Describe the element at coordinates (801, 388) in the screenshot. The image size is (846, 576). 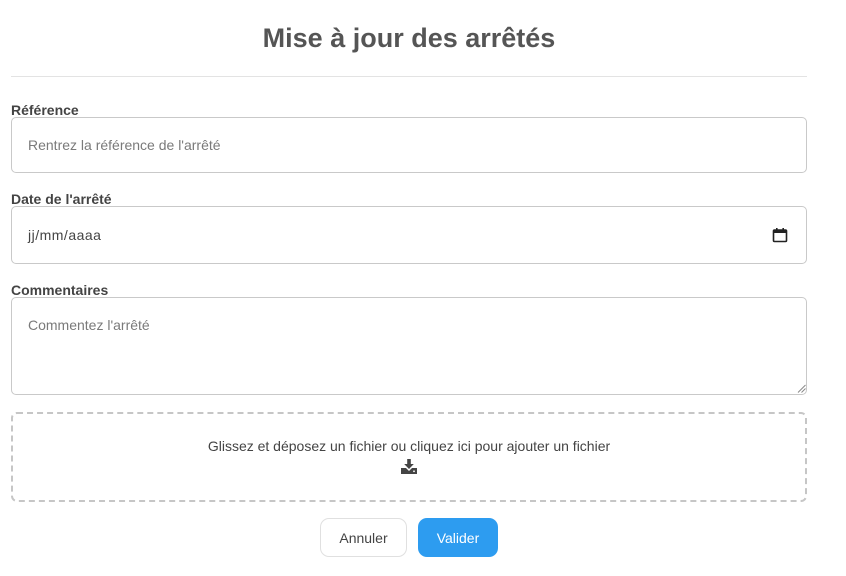
I see `resize-grip-icon` at that location.